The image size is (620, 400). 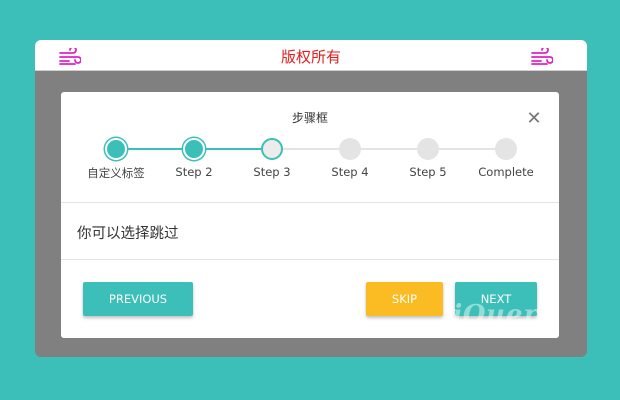 What do you see at coordinates (350, 149) in the screenshot?
I see `step-4-dot` at bounding box center [350, 149].